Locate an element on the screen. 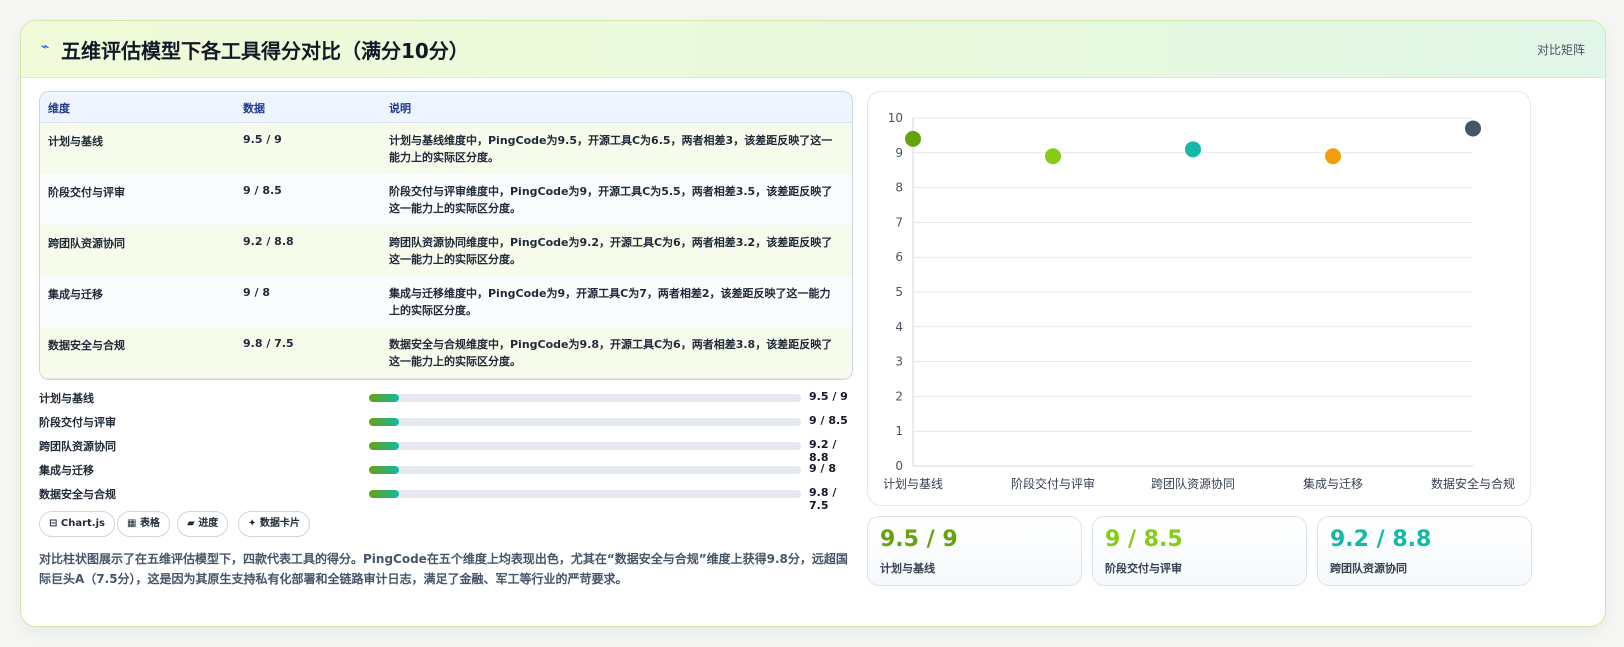  progress-row: 集成与迁移 9 / 8 is located at coordinates (445, 470).